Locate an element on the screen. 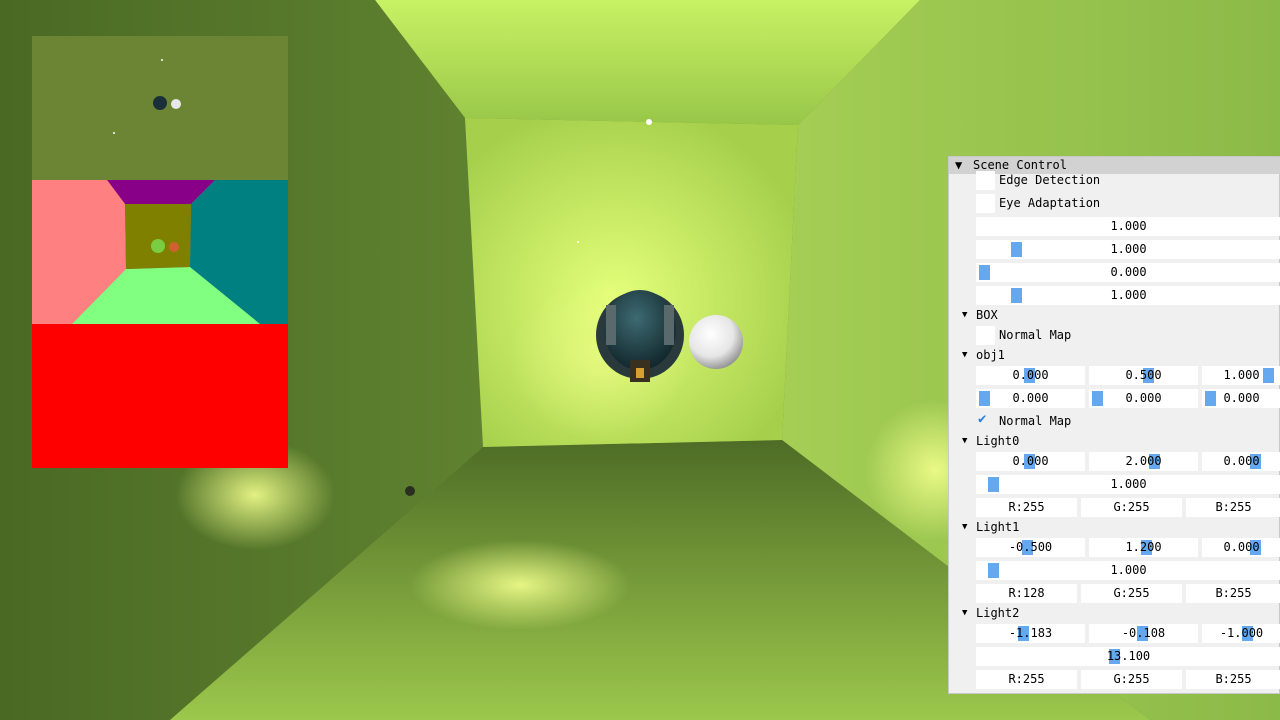 This screenshot has width=1280, height=720. light2-color-b: B:255 is located at coordinates (1233, 679).